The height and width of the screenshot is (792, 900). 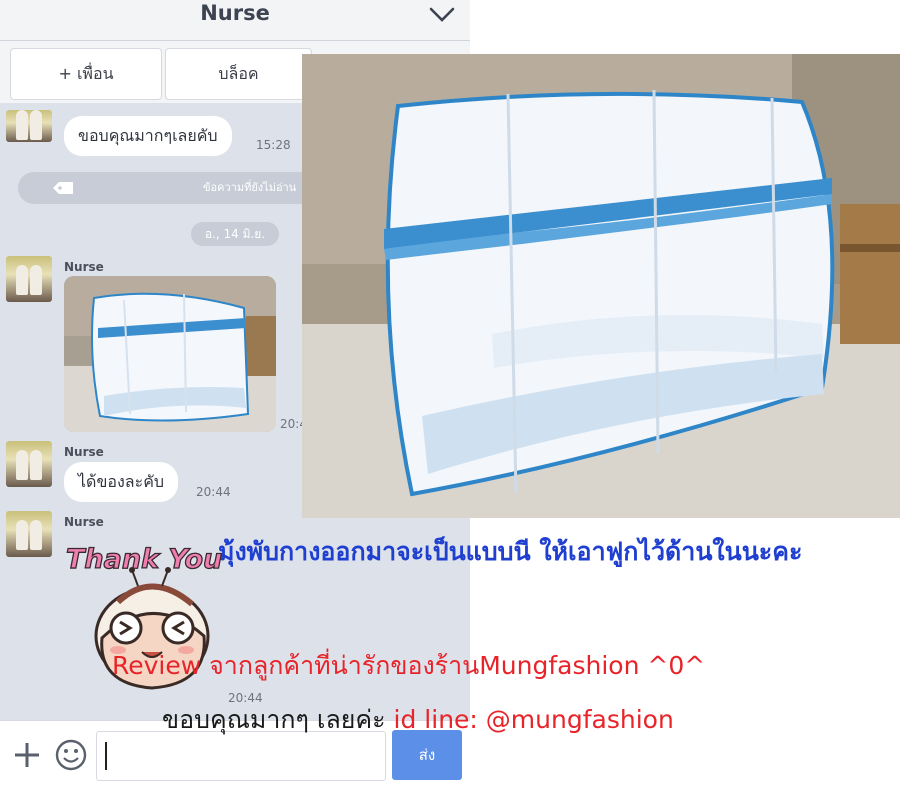 I want to click on chat-header: Nurse, so click(x=235, y=20).